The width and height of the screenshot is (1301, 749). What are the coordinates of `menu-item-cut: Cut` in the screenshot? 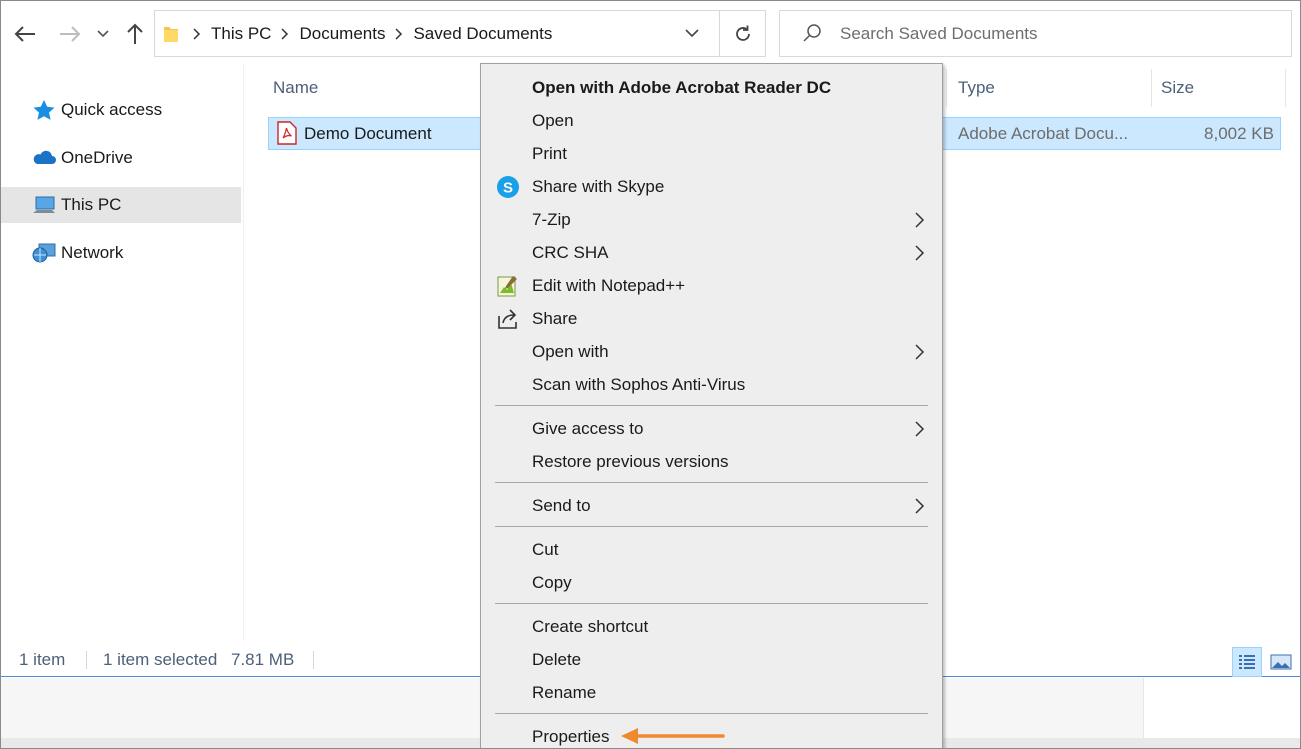 It's located at (711, 549).